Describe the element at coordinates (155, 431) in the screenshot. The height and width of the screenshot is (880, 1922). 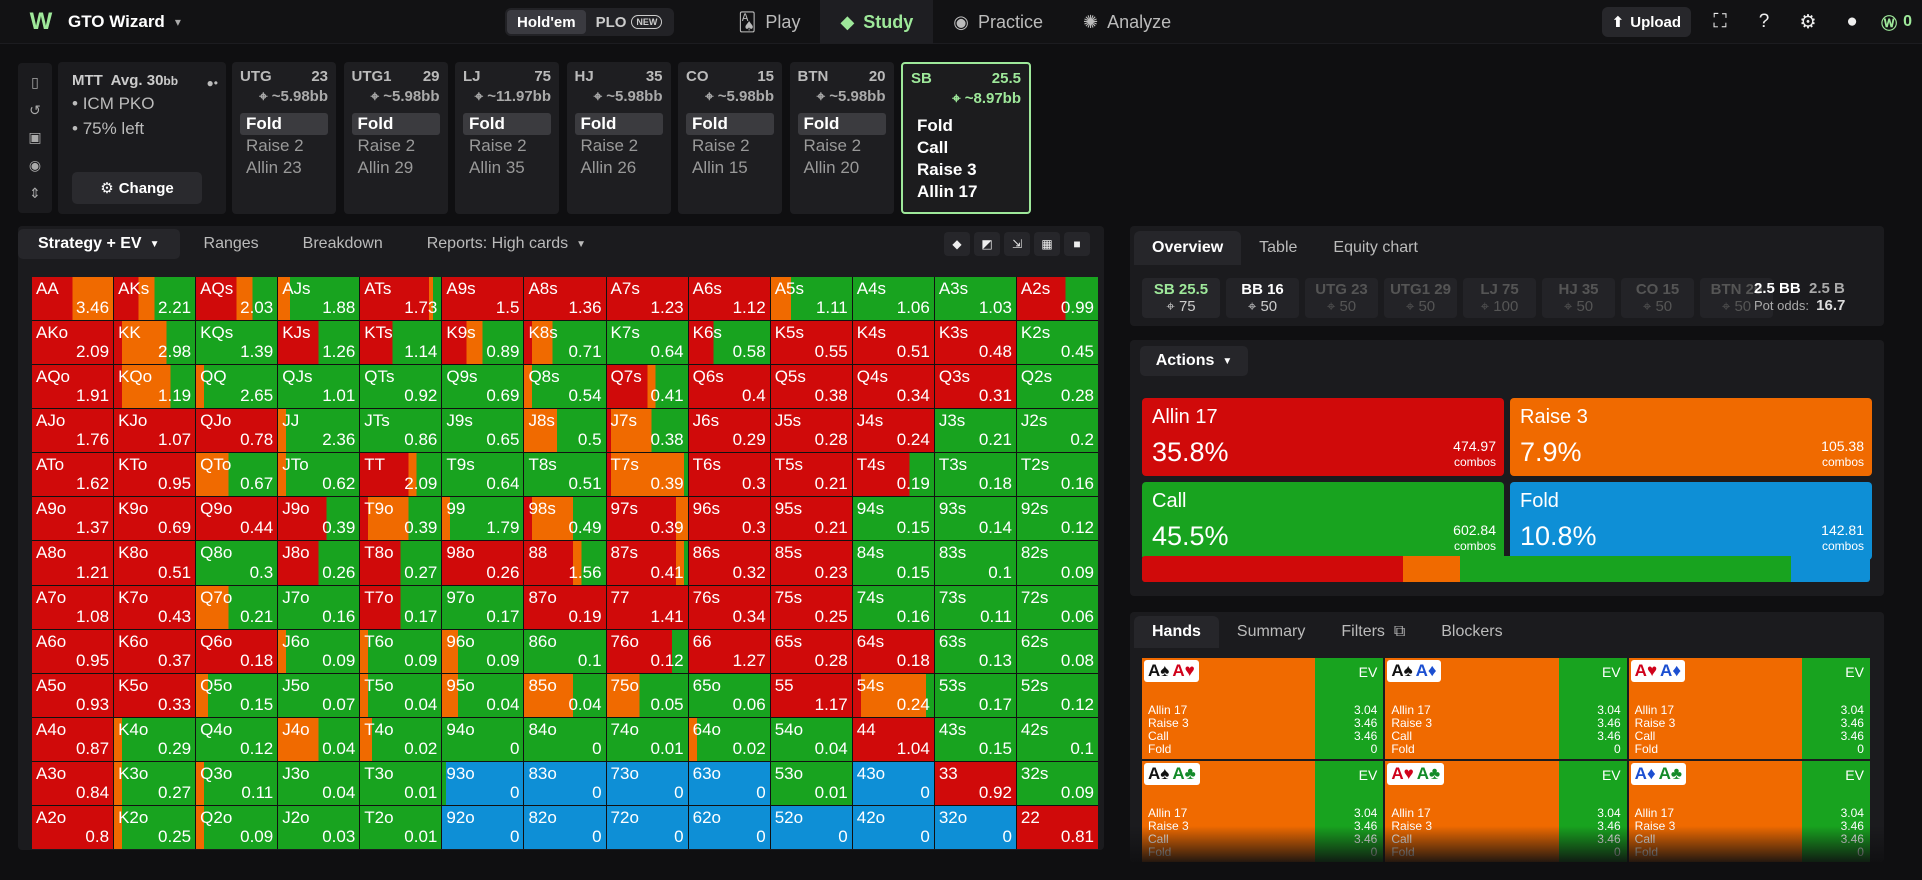
I see `hand-cell: KJo 1.07` at that location.